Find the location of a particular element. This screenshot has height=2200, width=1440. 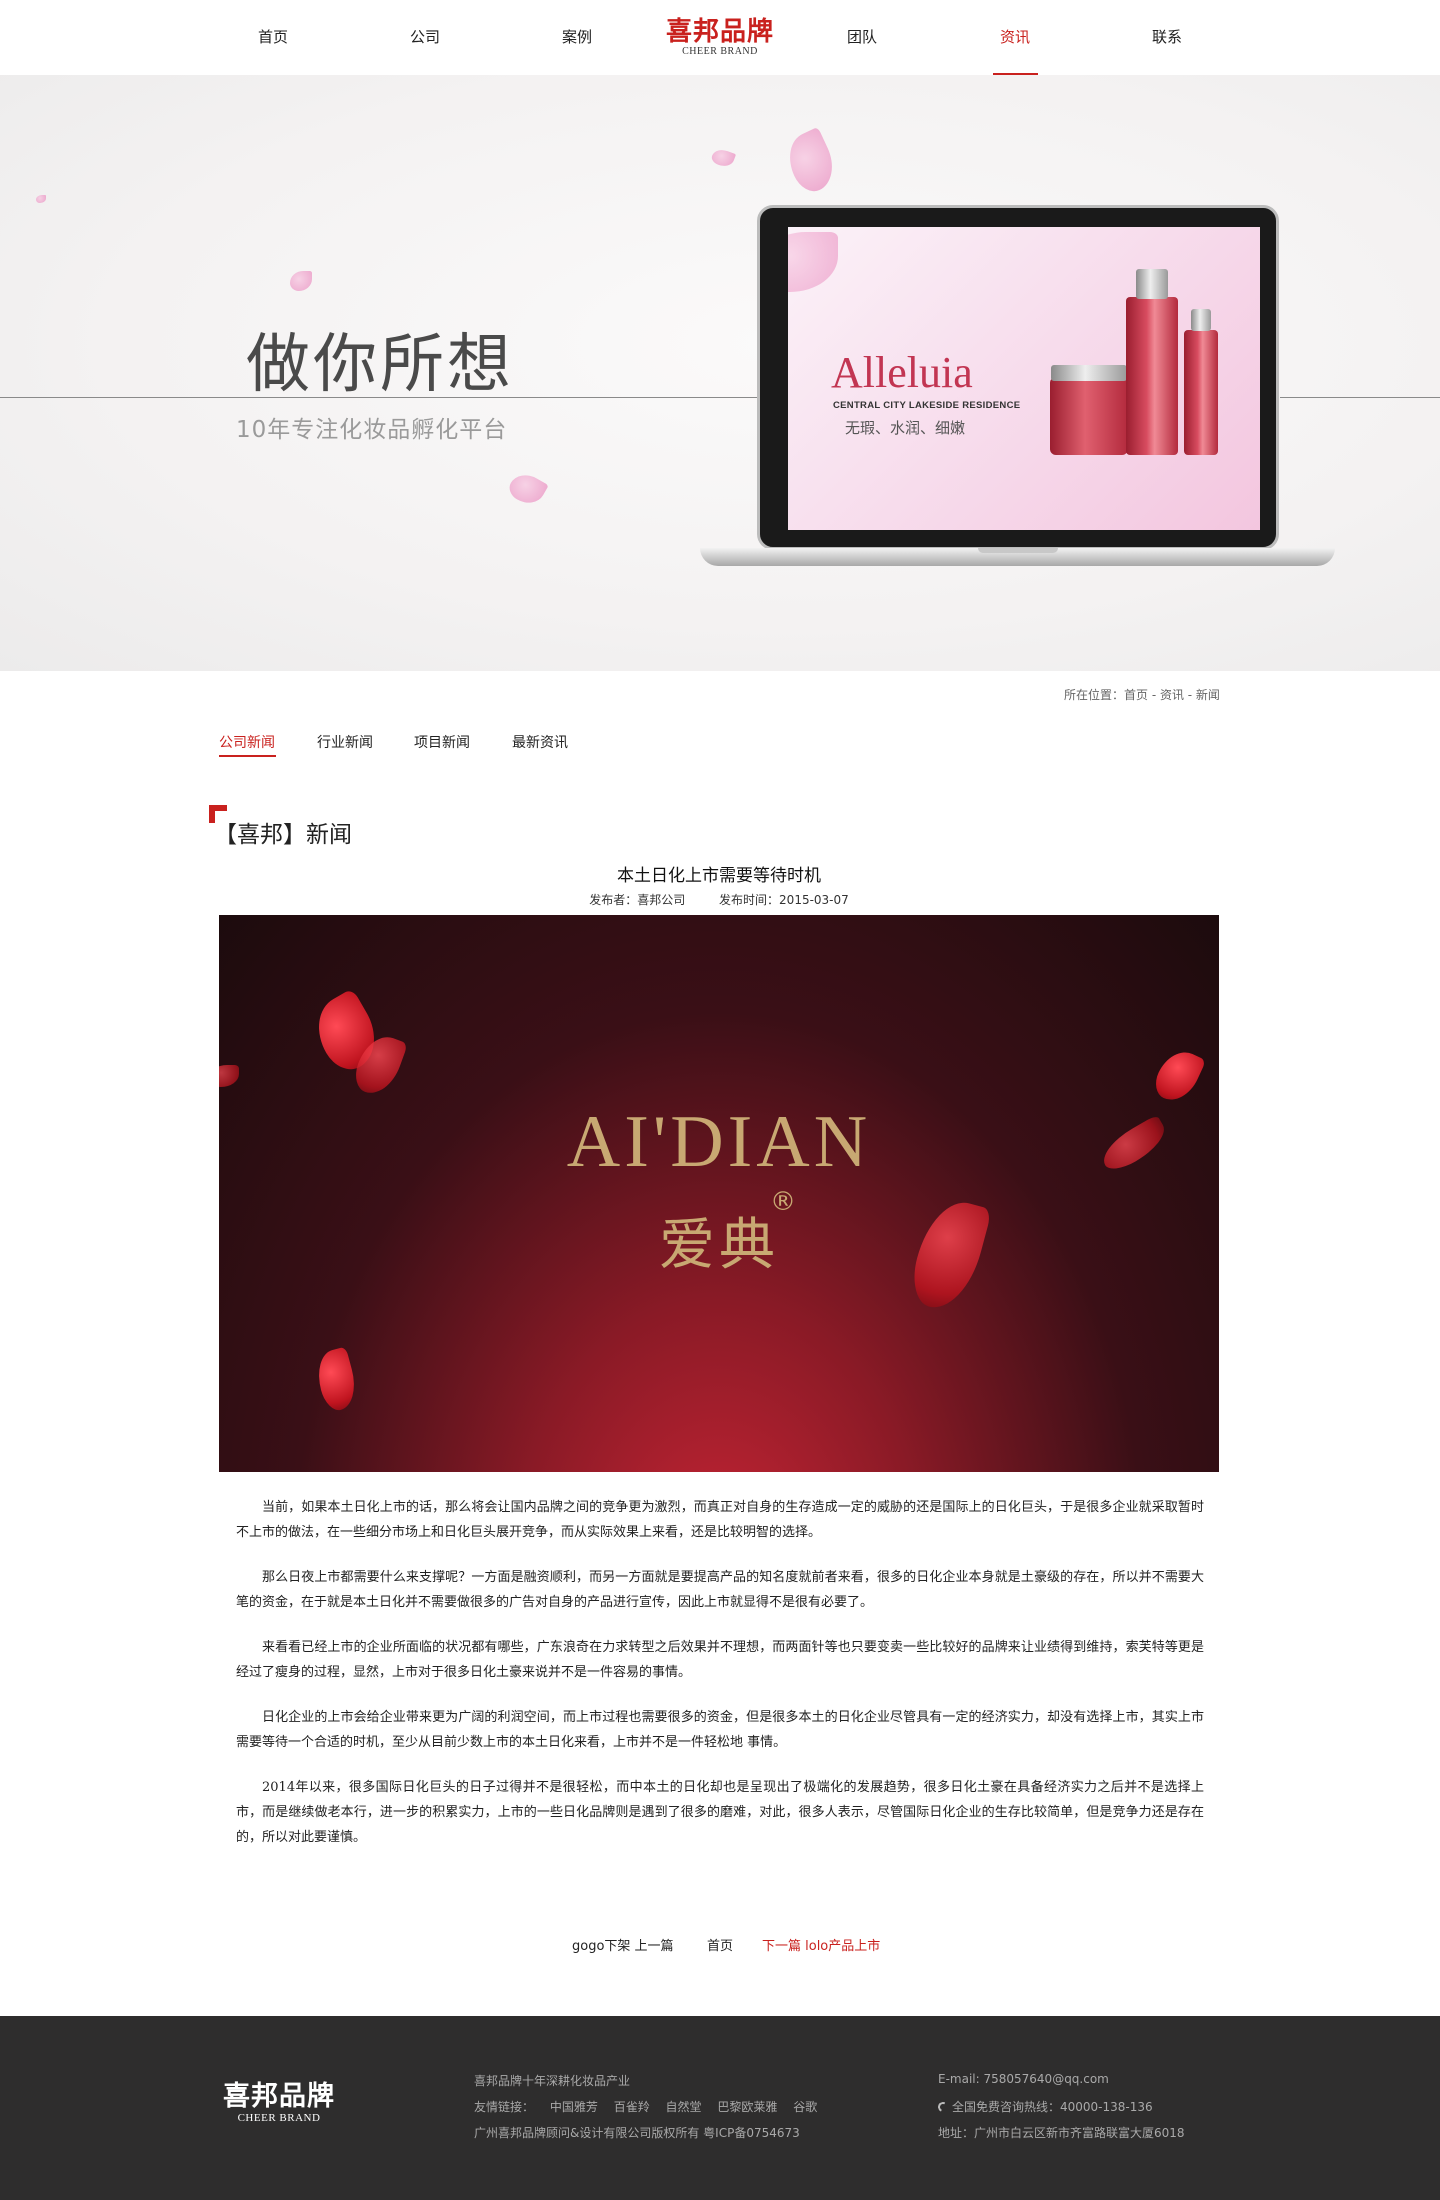

footer-friend-links: 友情链接： 中国雅芳 百雀羚 自然堂 巴黎欧莱雅 谷歌 is located at coordinates (651, 2106).